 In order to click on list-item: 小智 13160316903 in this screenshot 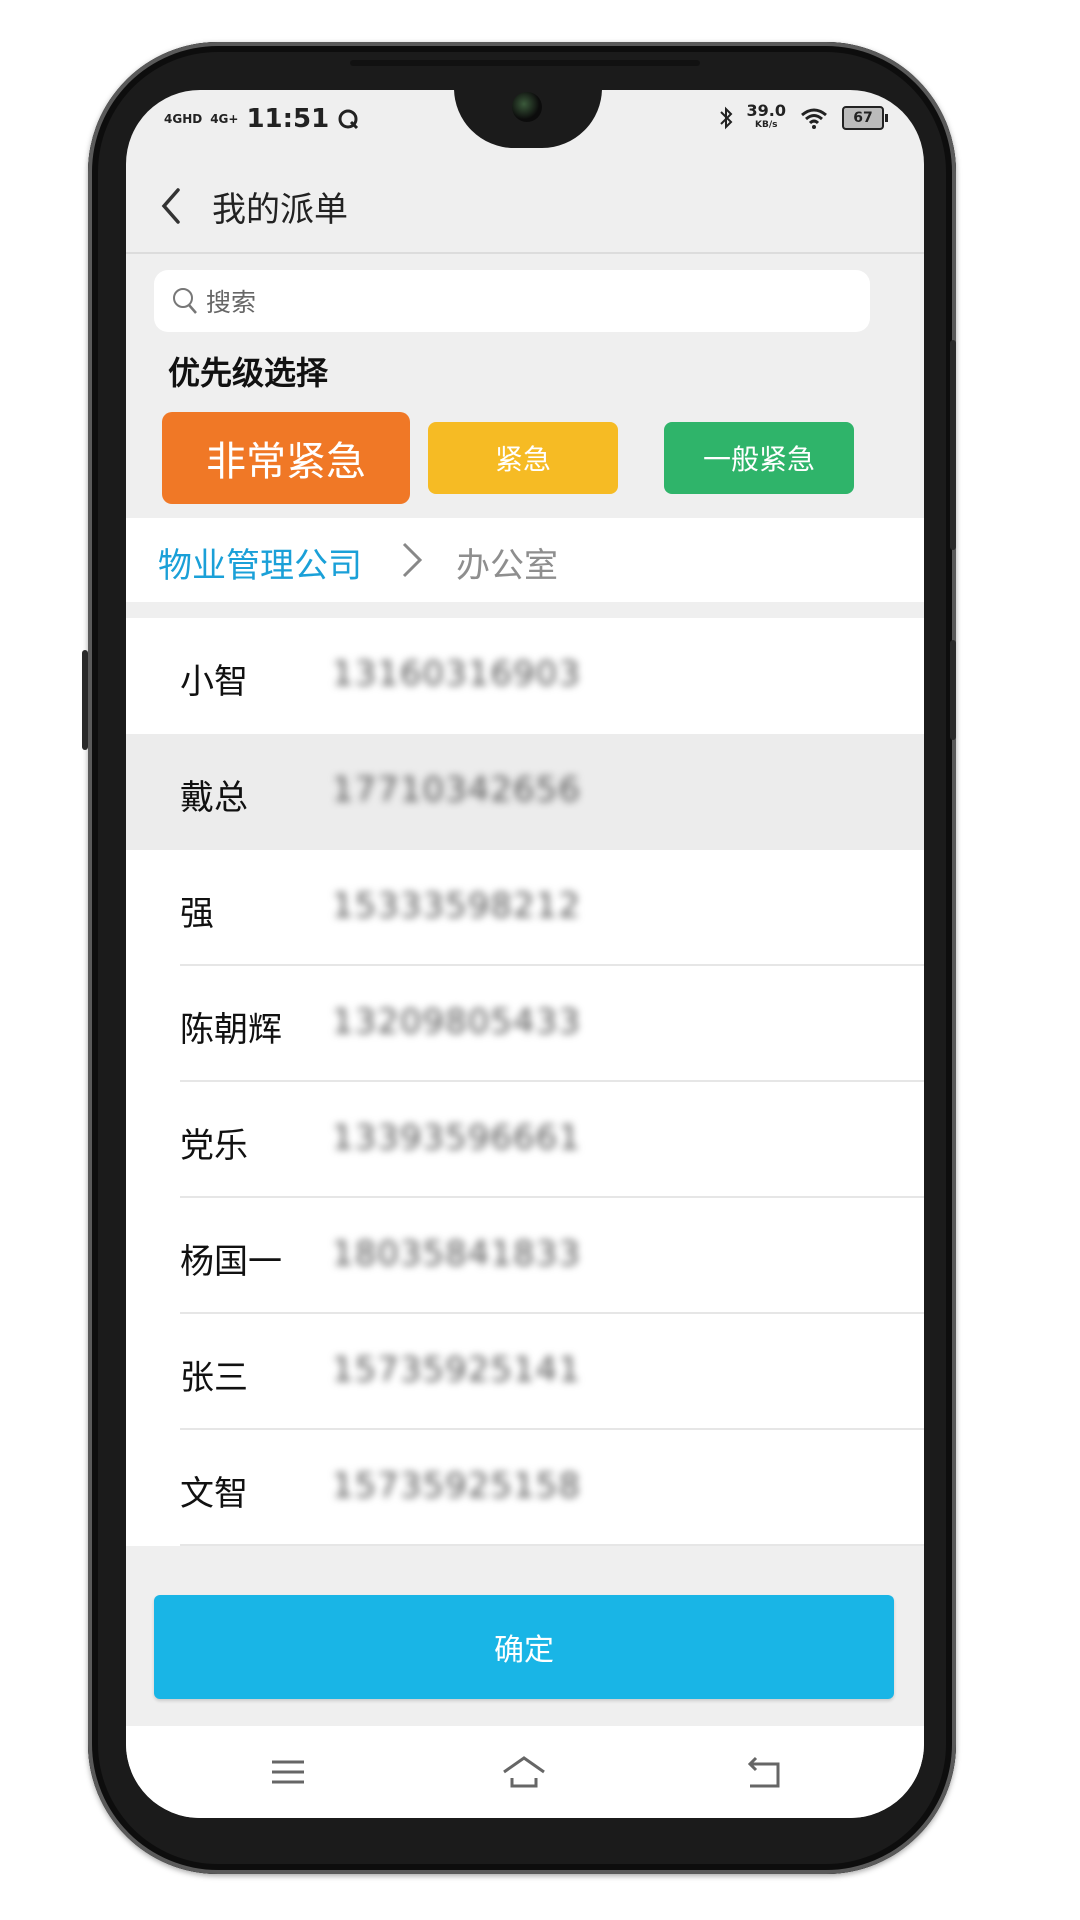, I will do `click(525, 676)`.